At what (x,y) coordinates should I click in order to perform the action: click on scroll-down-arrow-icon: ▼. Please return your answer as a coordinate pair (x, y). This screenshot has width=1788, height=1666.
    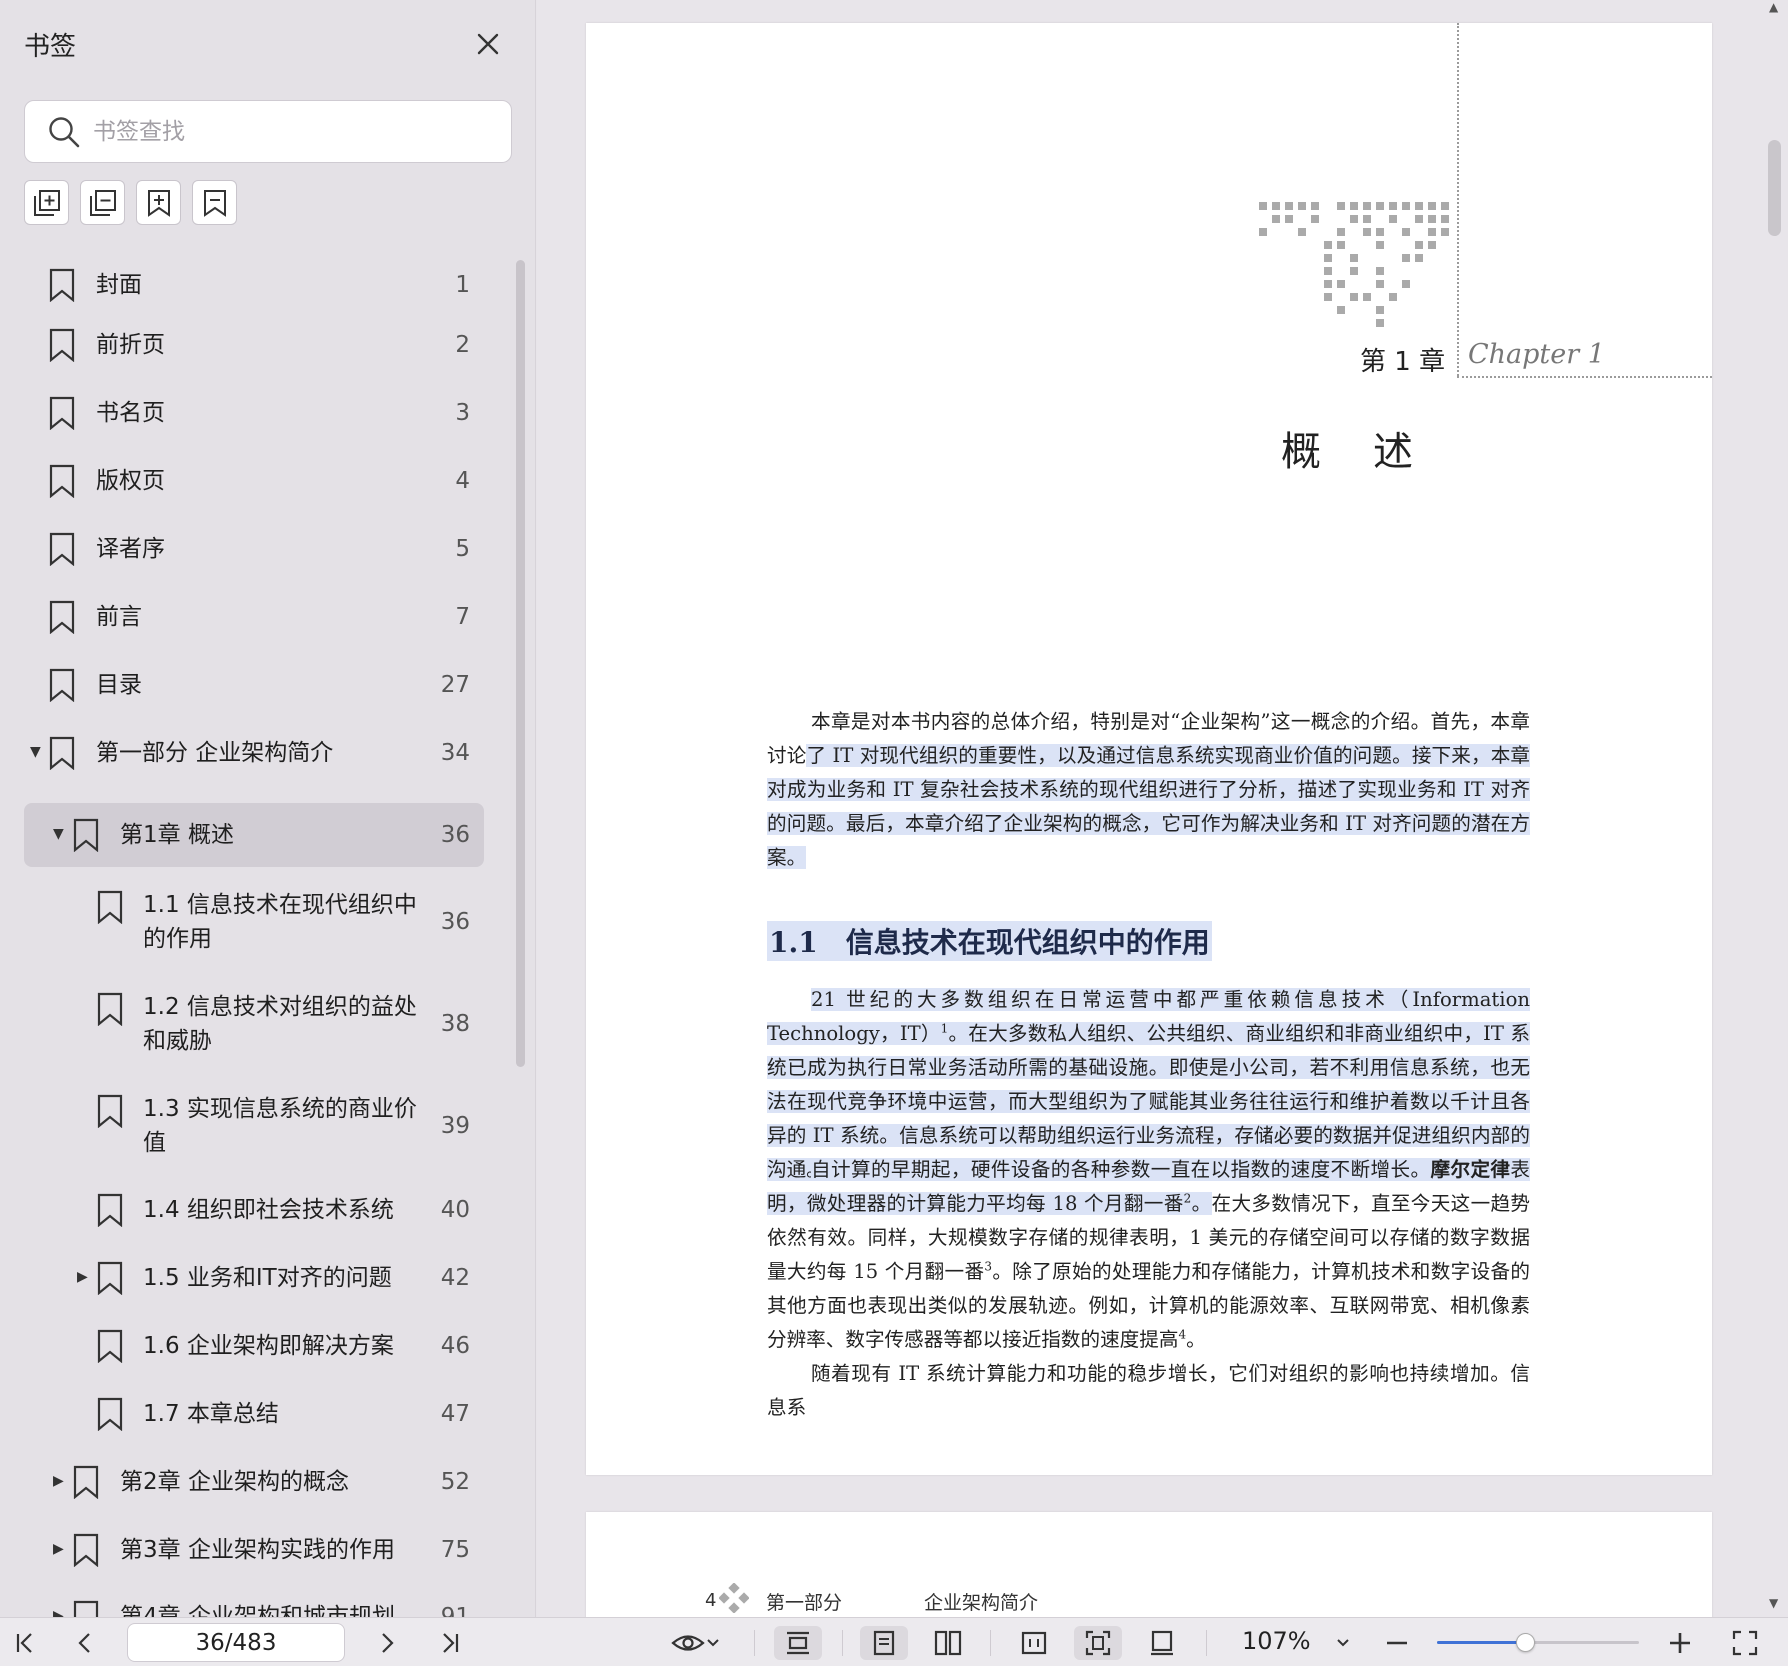
    Looking at the image, I should click on (1773, 1603).